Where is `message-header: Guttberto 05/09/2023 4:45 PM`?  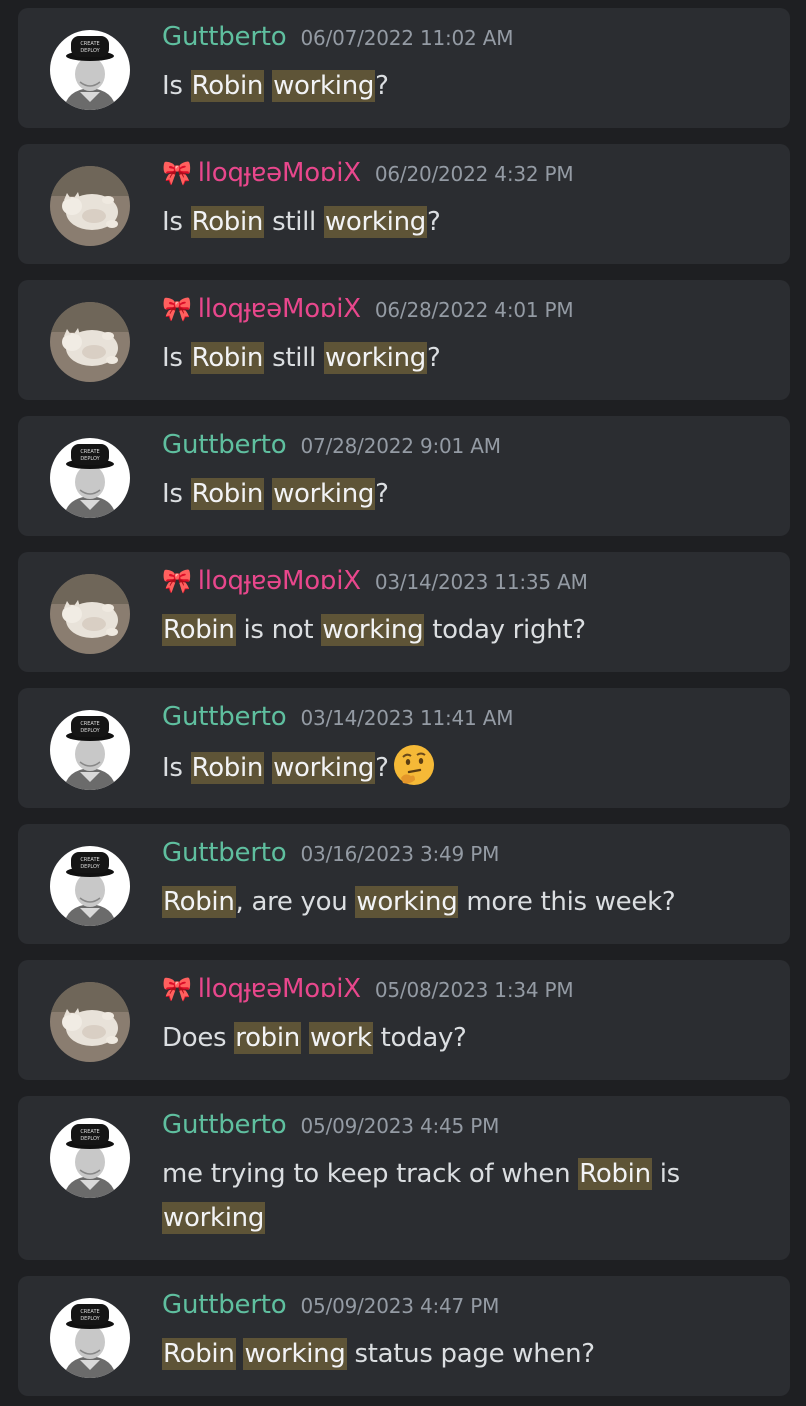
message-header: Guttberto 05/09/2023 4:45 PM is located at coordinates (330, 1125).